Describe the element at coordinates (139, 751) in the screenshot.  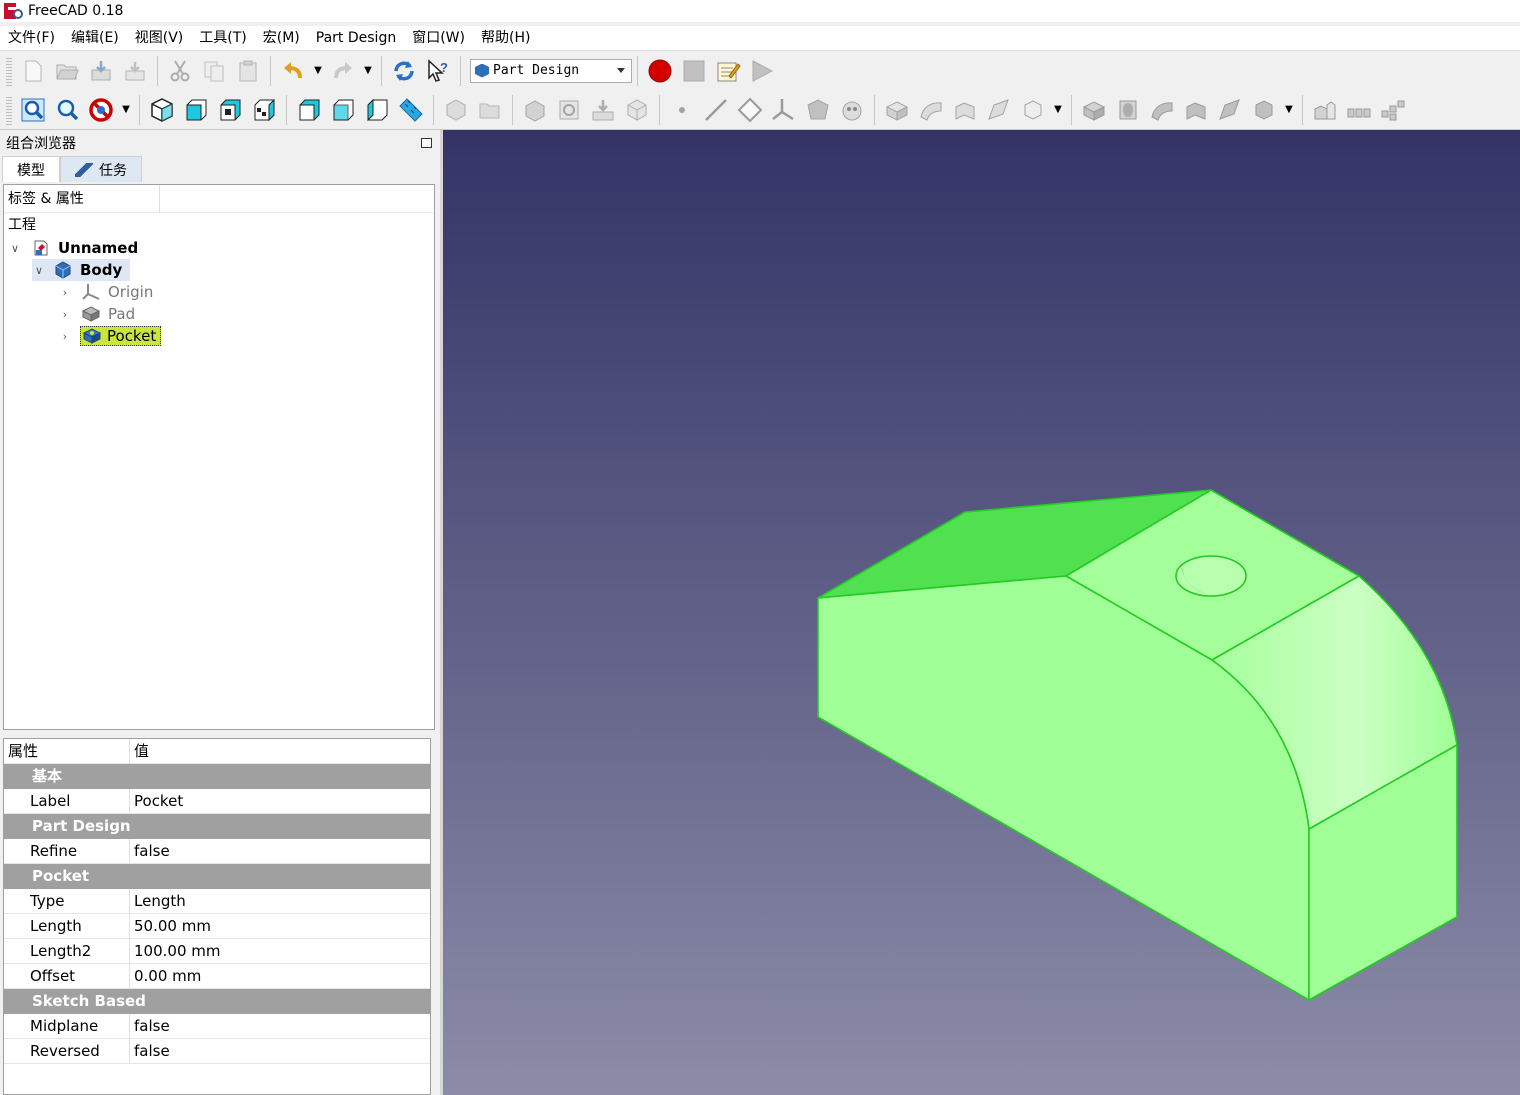
I see `property-header-value: 值` at that location.